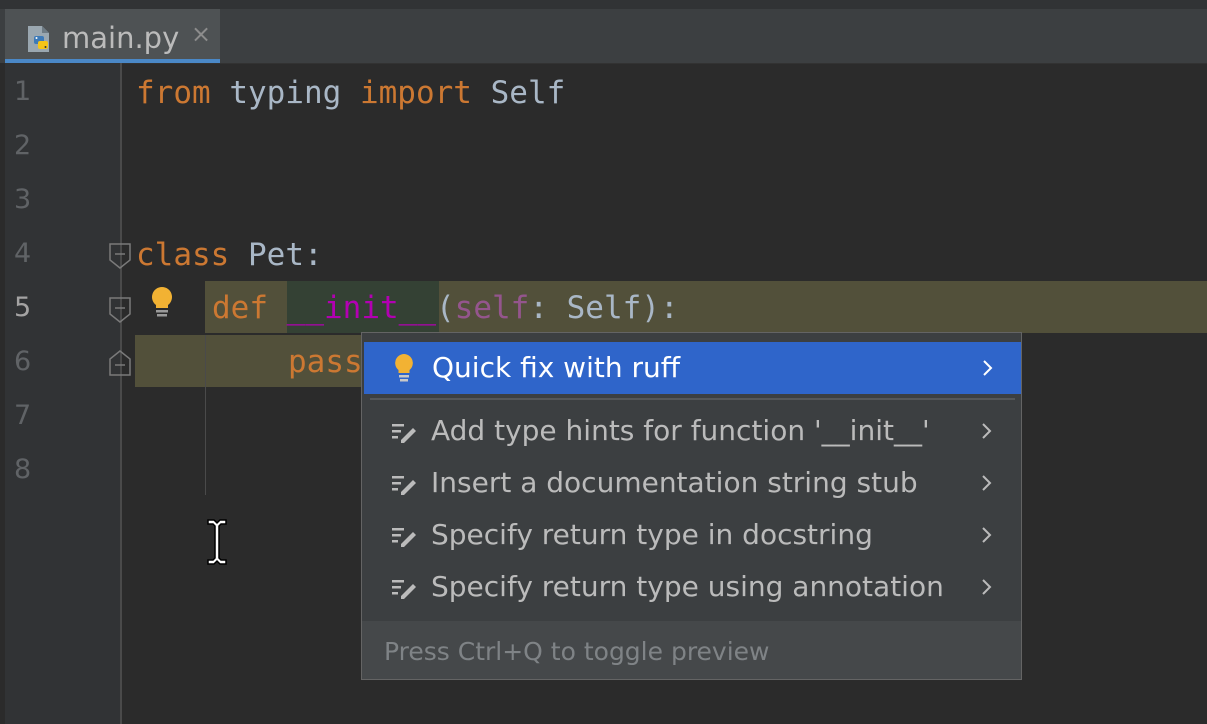 The width and height of the screenshot is (1207, 724). Describe the element at coordinates (361, 308) in the screenshot. I see `function-name: __init__` at that location.